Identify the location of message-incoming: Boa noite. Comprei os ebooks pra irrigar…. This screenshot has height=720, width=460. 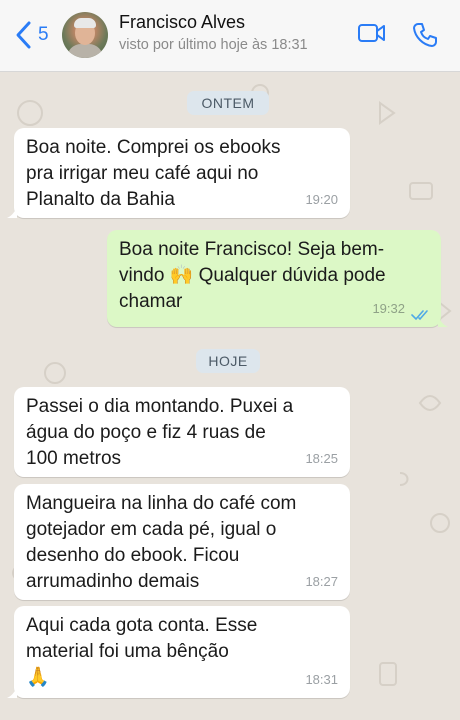
(178, 173).